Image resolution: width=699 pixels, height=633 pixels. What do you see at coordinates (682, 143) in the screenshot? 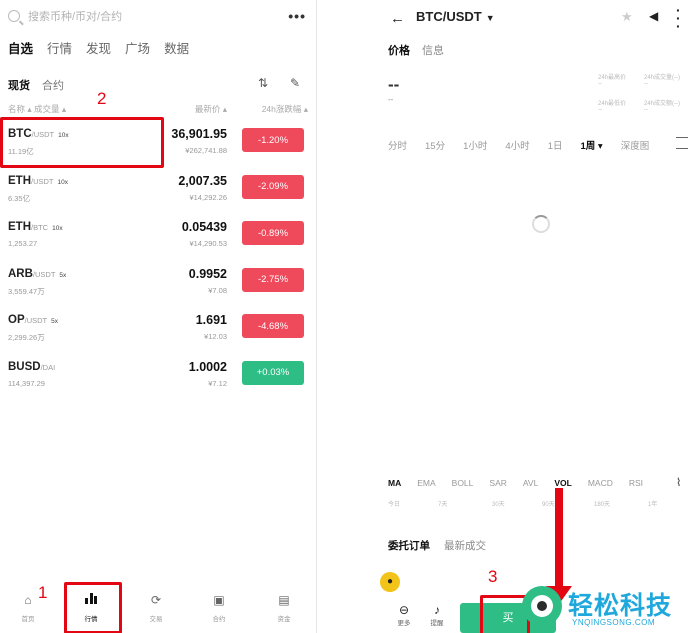
I see `chart-settings-icon` at bounding box center [682, 143].